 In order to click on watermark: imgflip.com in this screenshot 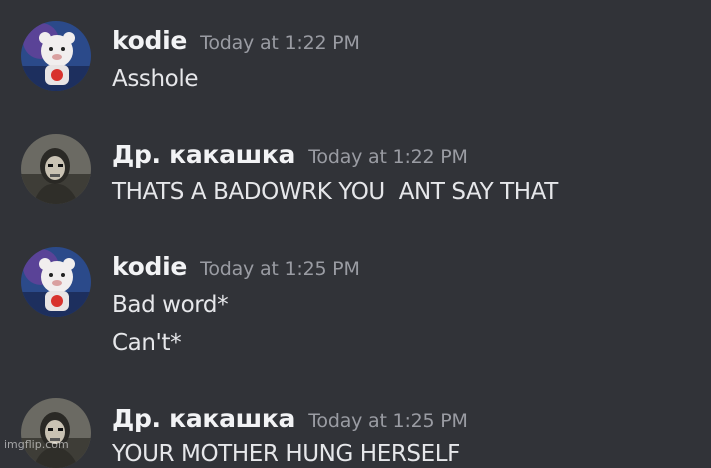, I will do `click(36, 444)`.